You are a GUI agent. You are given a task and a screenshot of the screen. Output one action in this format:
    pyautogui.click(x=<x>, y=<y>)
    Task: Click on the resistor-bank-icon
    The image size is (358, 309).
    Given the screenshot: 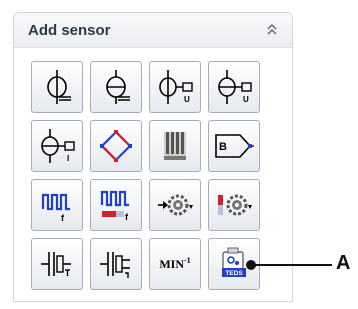 What is the action you would take?
    pyautogui.click(x=175, y=146)
    